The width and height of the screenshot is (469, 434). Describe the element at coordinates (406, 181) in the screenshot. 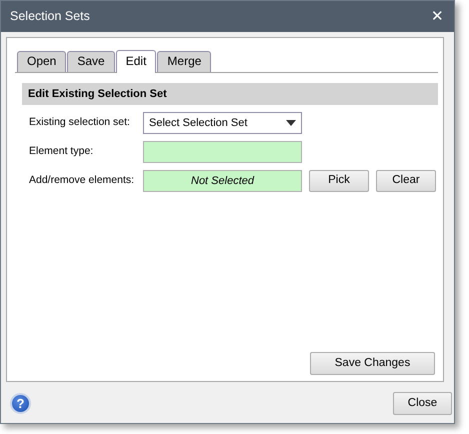

I see `action-button: Clear` at that location.